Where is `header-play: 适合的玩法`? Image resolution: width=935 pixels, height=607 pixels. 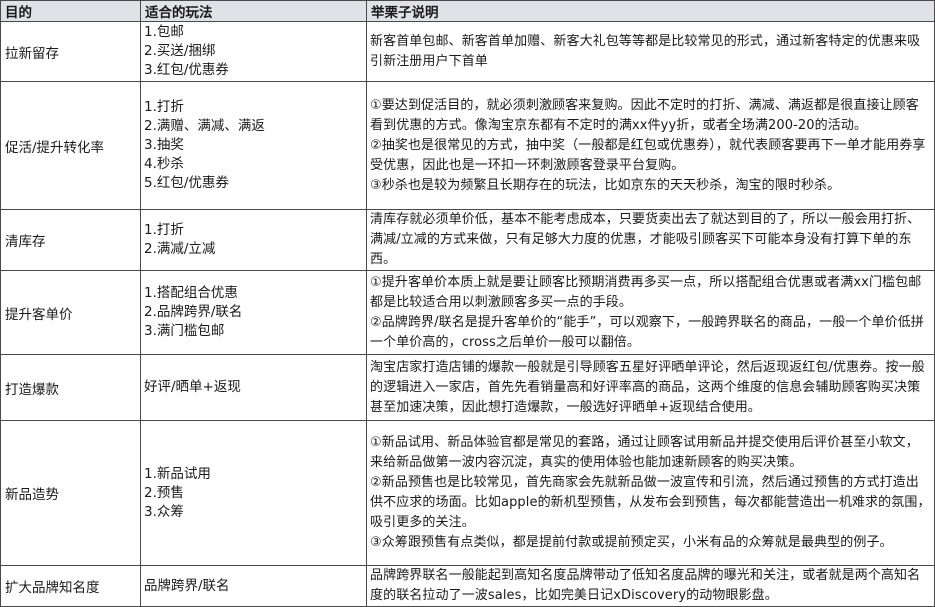 header-play: 适合的玩法 is located at coordinates (253, 11).